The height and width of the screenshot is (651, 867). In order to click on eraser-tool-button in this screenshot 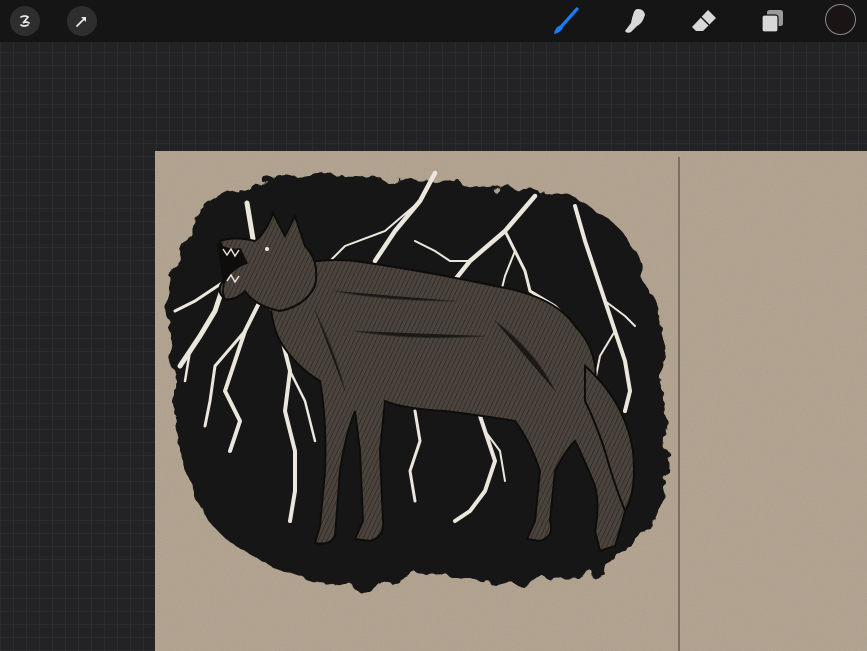, I will do `click(704, 21)`.